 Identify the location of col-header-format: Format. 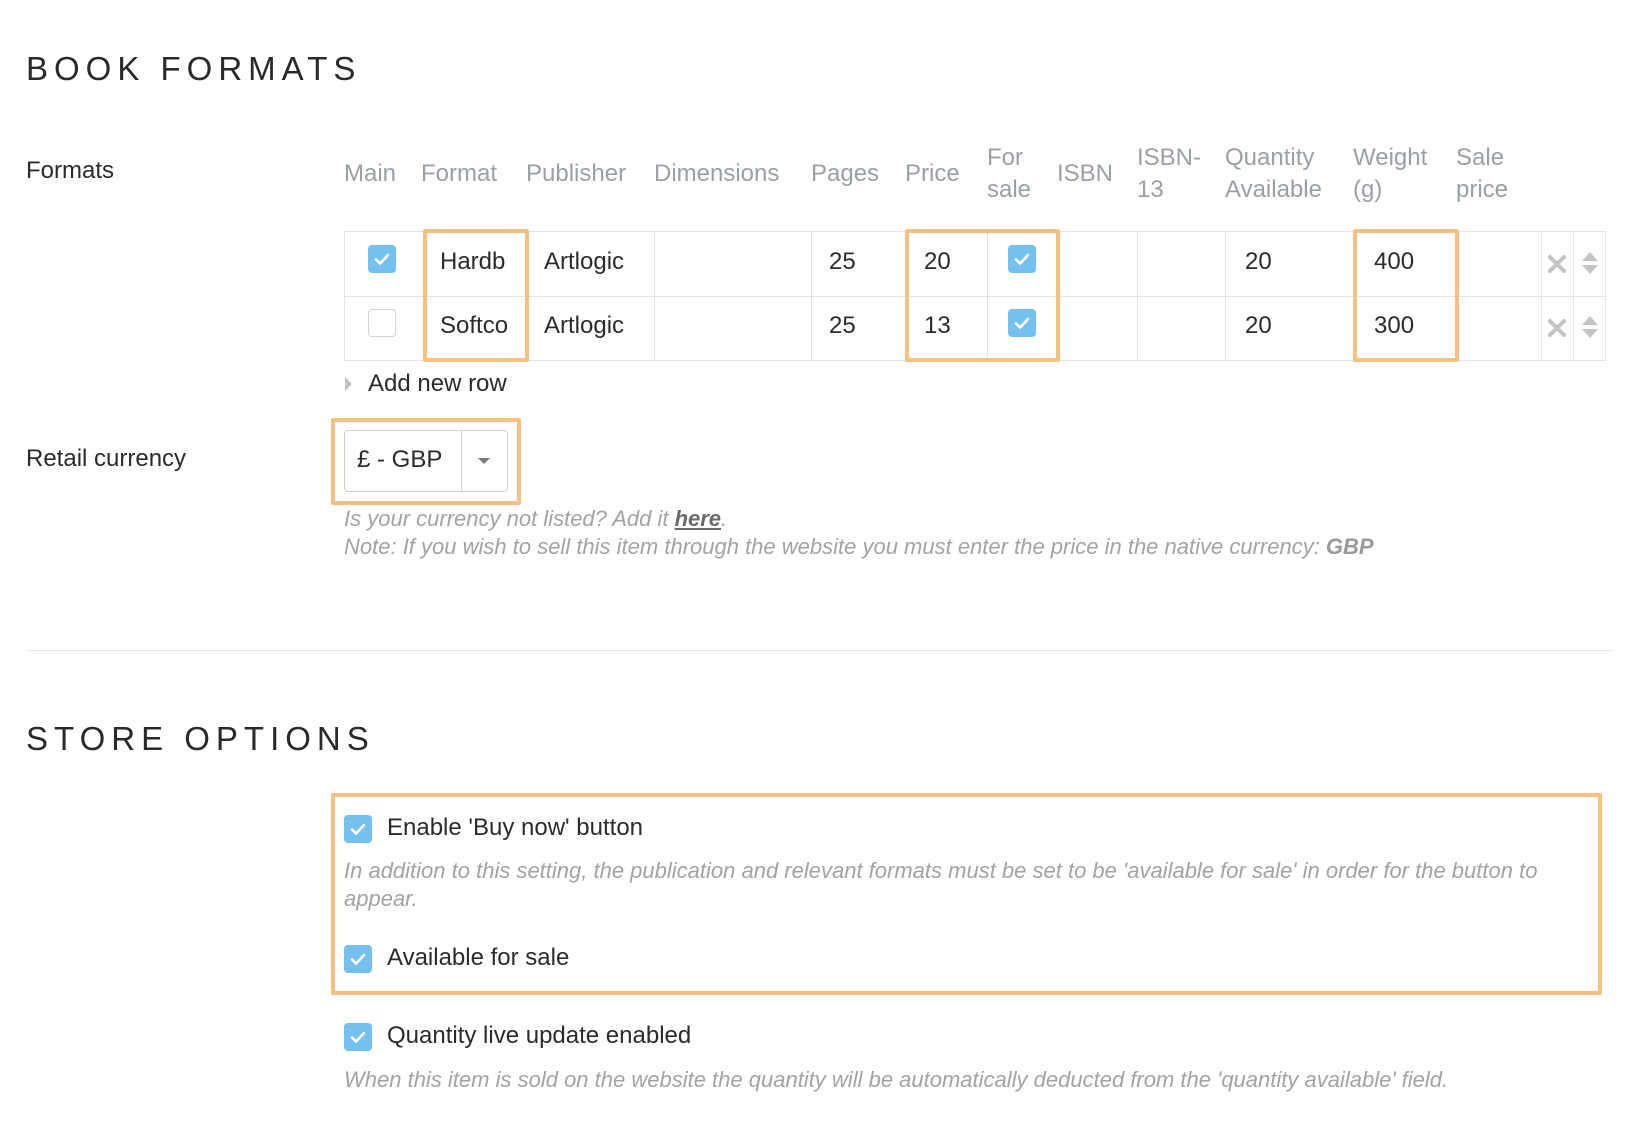
(459, 173).